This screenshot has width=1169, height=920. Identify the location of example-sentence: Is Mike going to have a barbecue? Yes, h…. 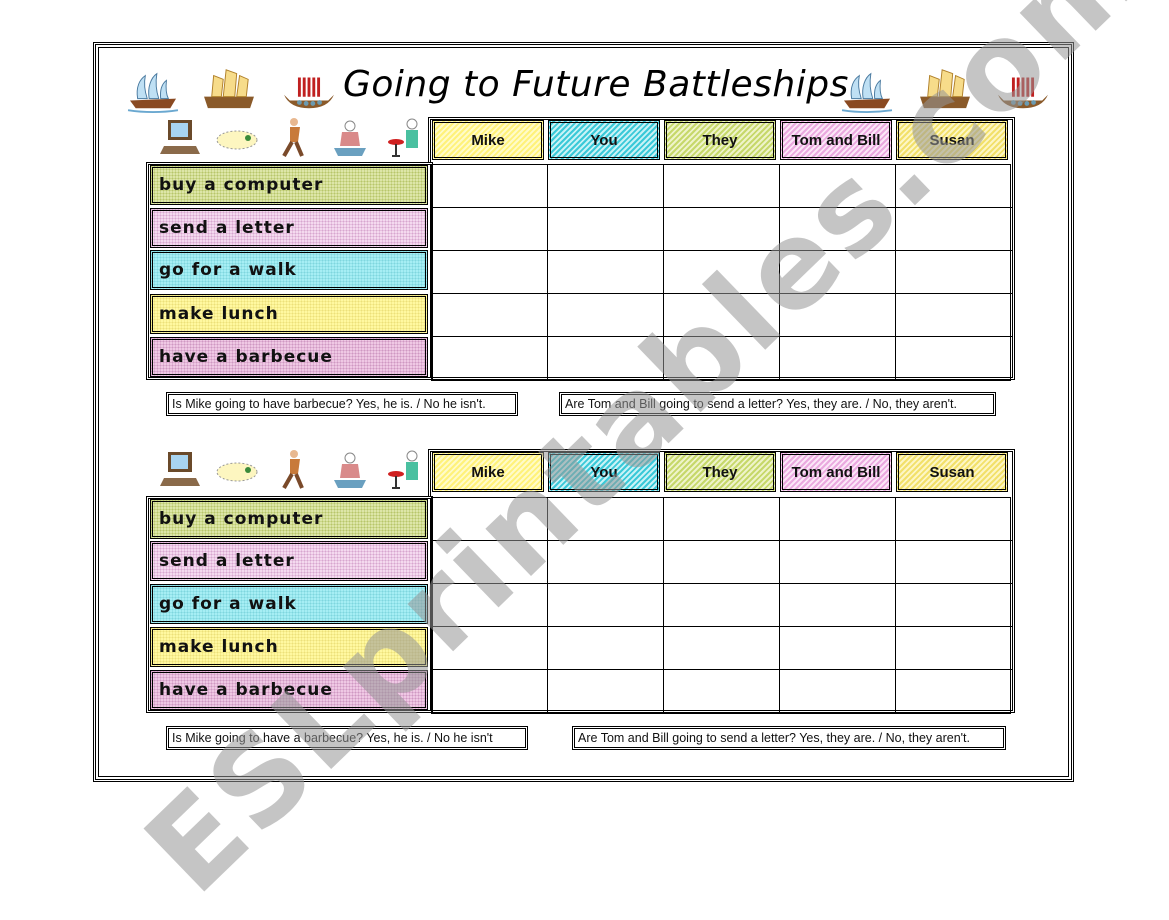
(347, 738).